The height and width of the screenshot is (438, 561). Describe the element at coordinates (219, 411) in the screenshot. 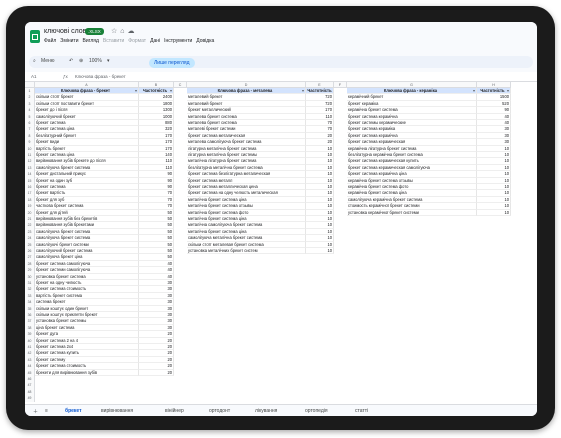

I see `sheet-tab: ортодонт` at that location.